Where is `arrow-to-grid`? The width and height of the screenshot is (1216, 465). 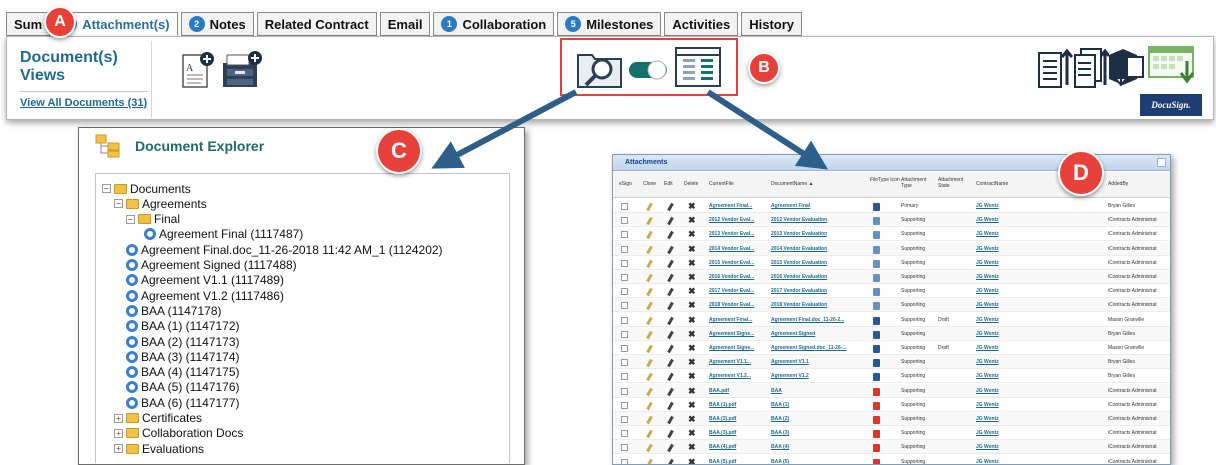 arrow-to-grid is located at coordinates (767, 129).